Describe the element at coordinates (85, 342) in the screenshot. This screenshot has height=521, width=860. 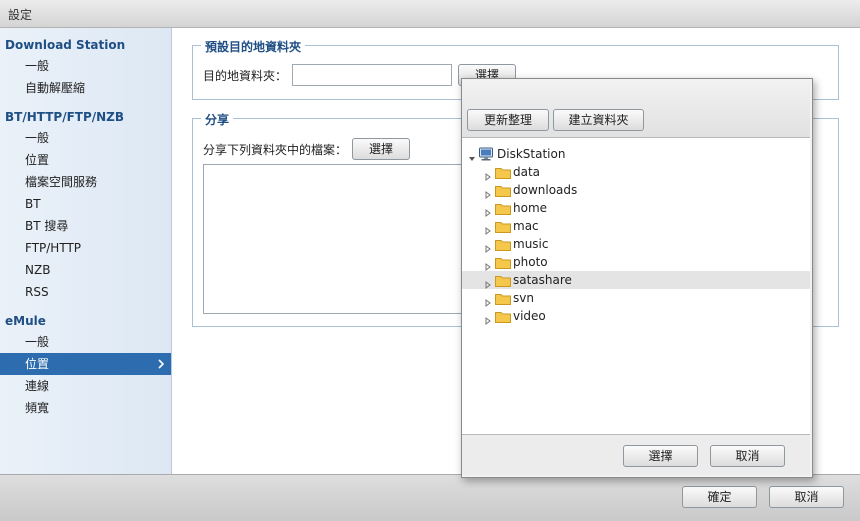
I see `sidebar-item-emule-general: 一般` at that location.